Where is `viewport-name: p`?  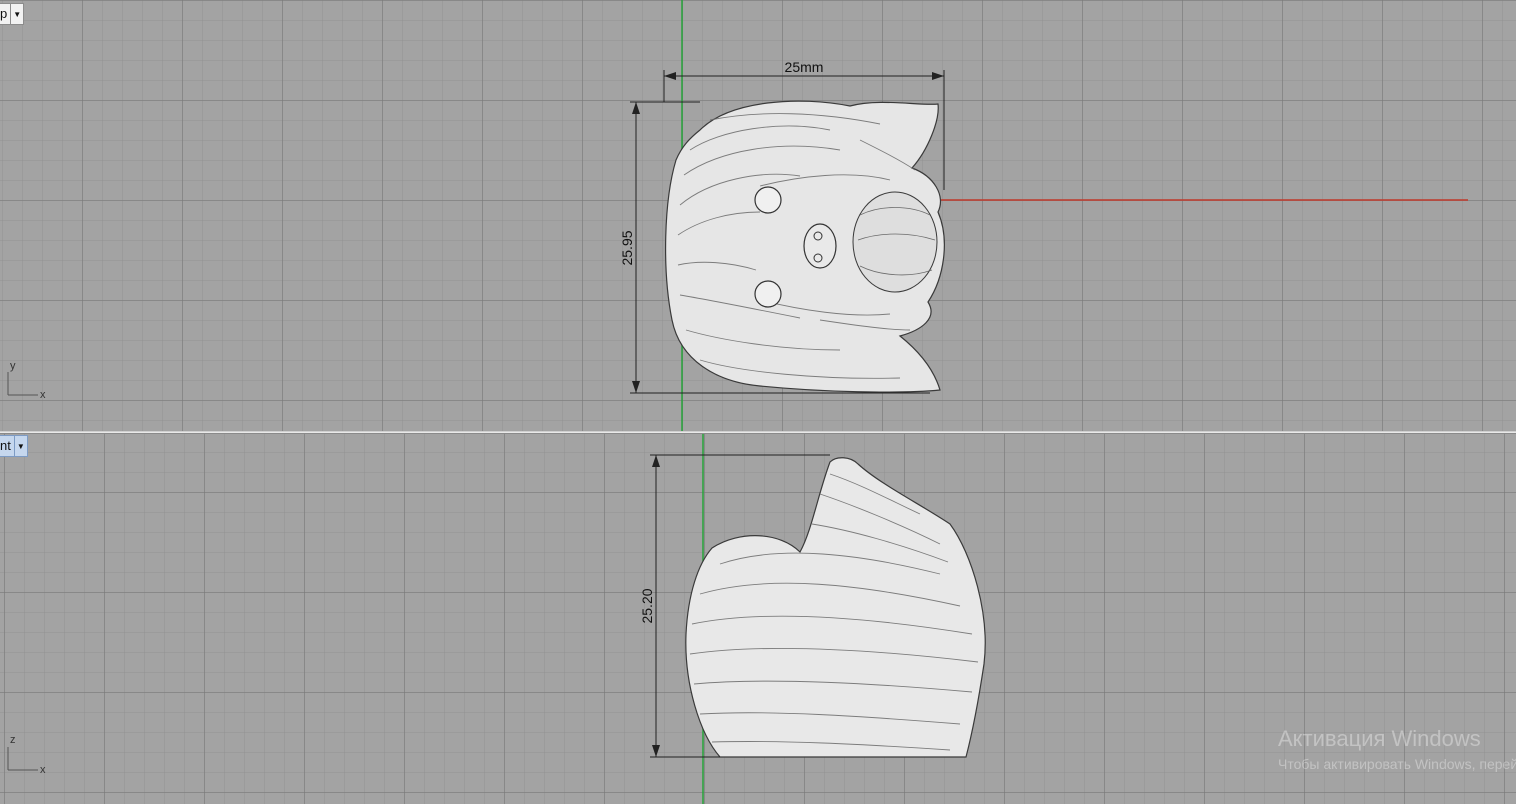 viewport-name: p is located at coordinates (6, 14).